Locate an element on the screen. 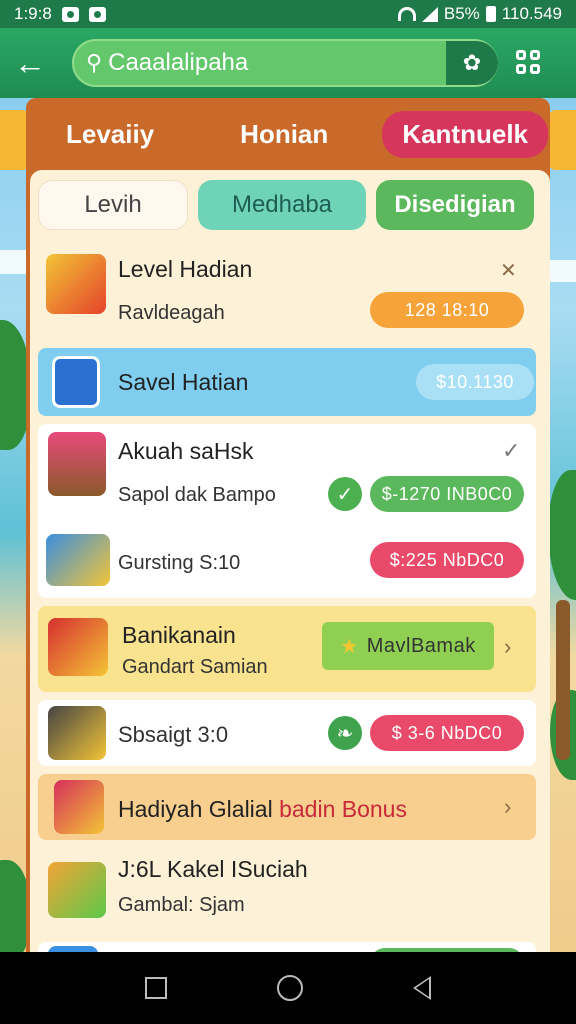  close-icon: ✕ is located at coordinates (508, 270).